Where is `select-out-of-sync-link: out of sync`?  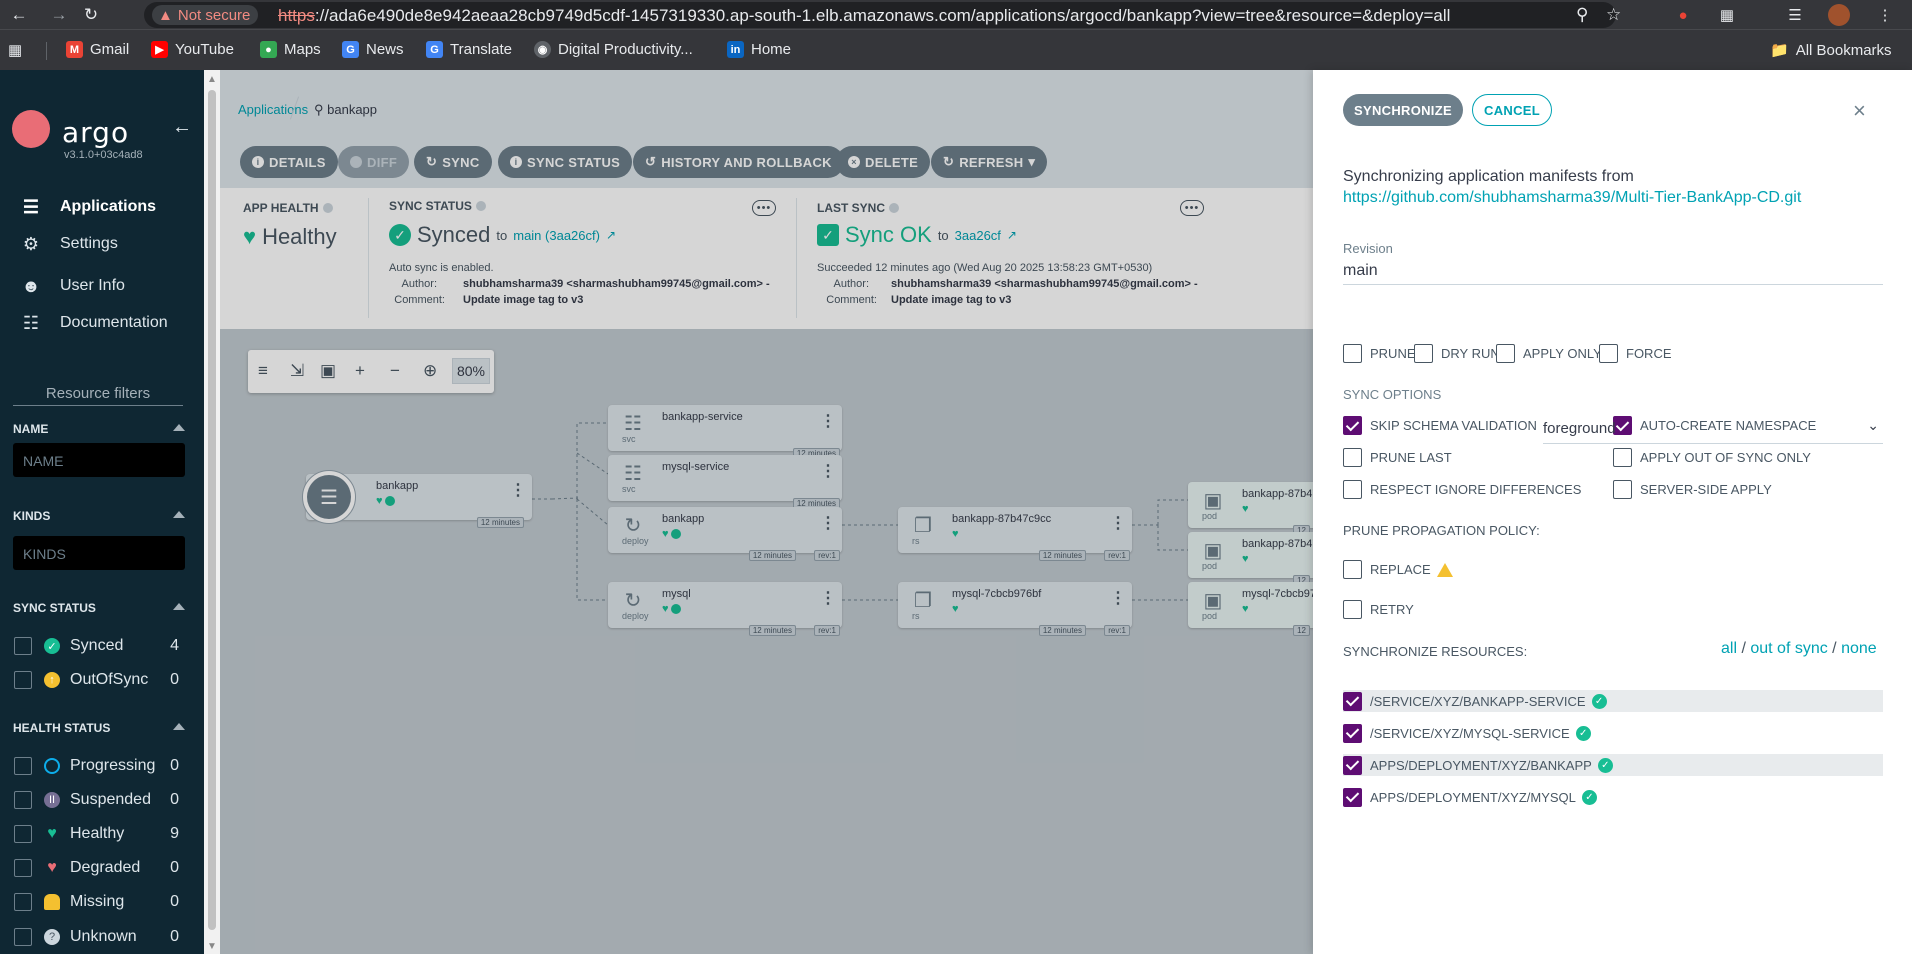
select-out-of-sync-link: out of sync is located at coordinates (1788, 648).